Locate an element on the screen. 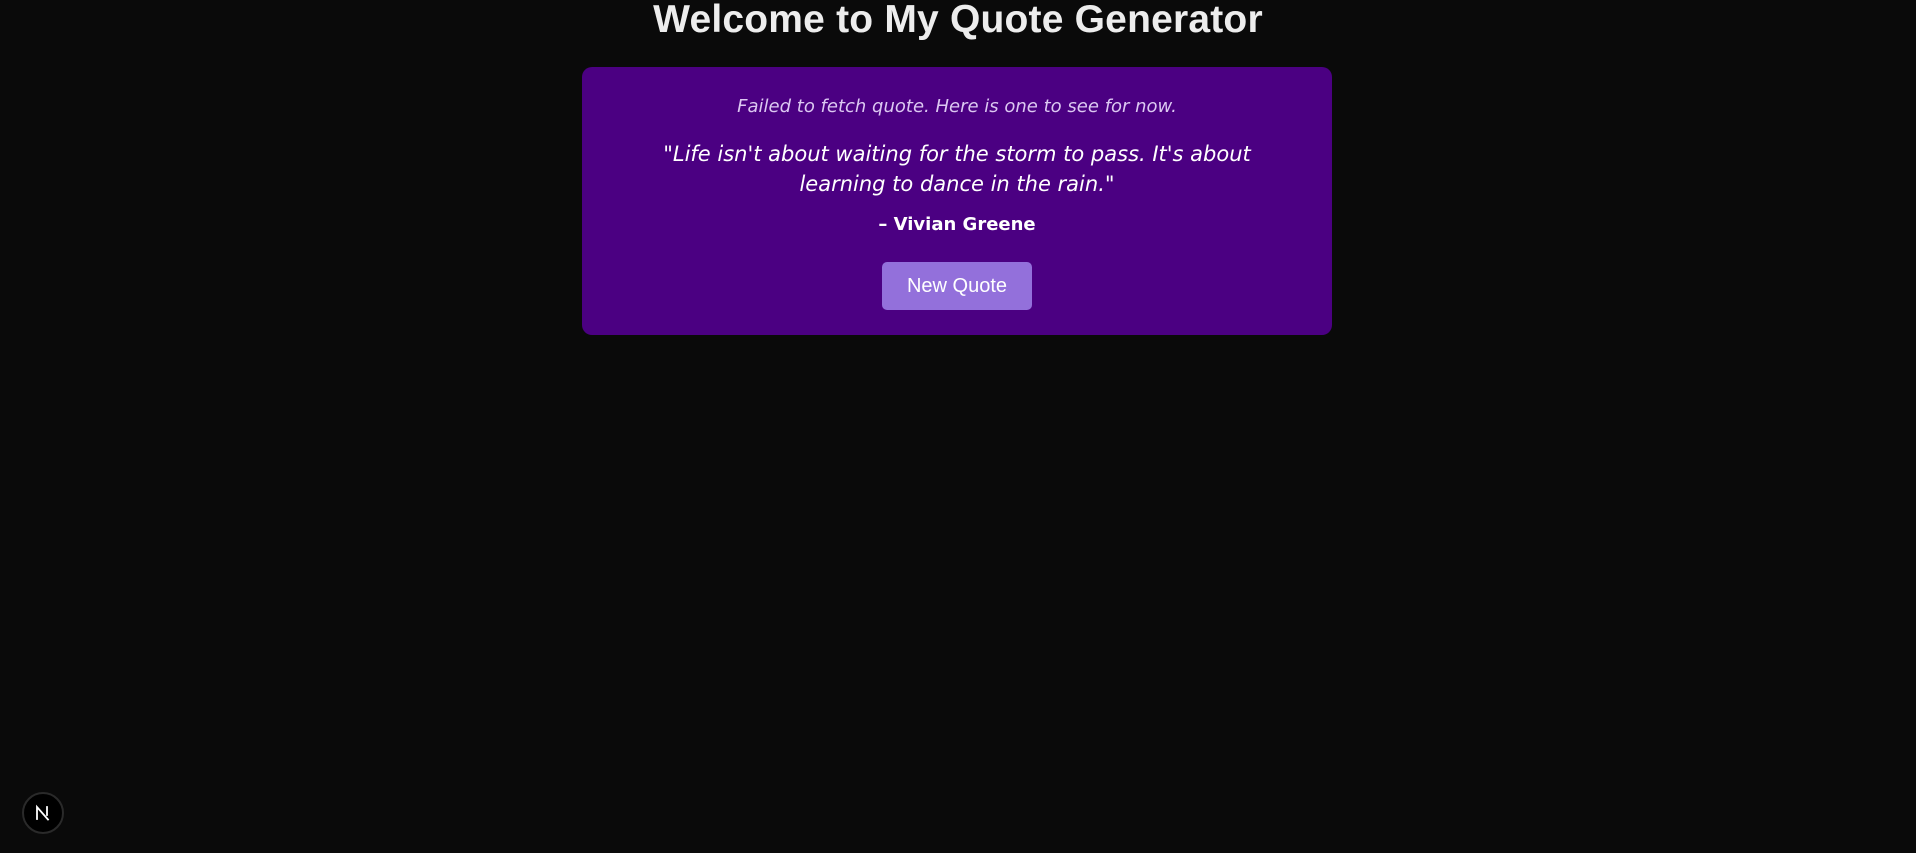 This screenshot has height=853, width=1916. nextjs-logo-icon is located at coordinates (43, 812).